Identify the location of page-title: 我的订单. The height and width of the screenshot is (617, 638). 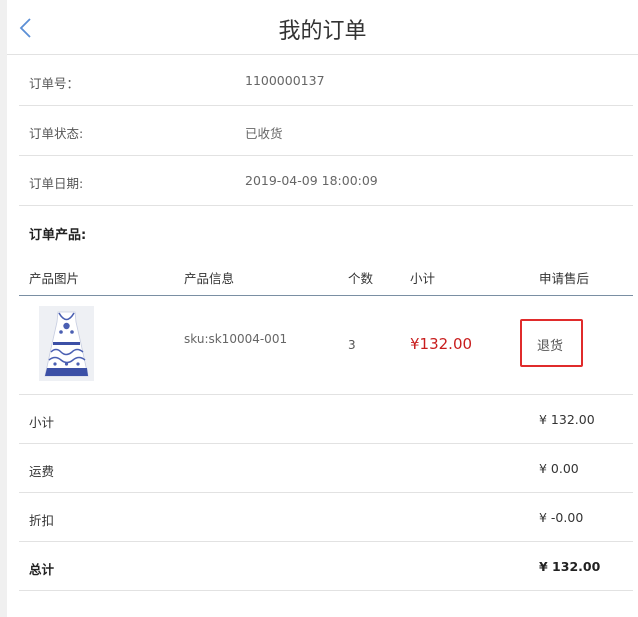
(322, 31).